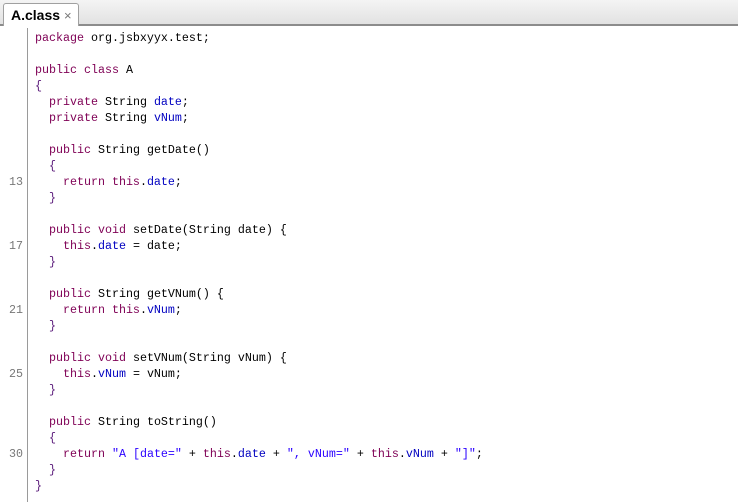  I want to click on code-text: private String vNum;, so click(112, 118).